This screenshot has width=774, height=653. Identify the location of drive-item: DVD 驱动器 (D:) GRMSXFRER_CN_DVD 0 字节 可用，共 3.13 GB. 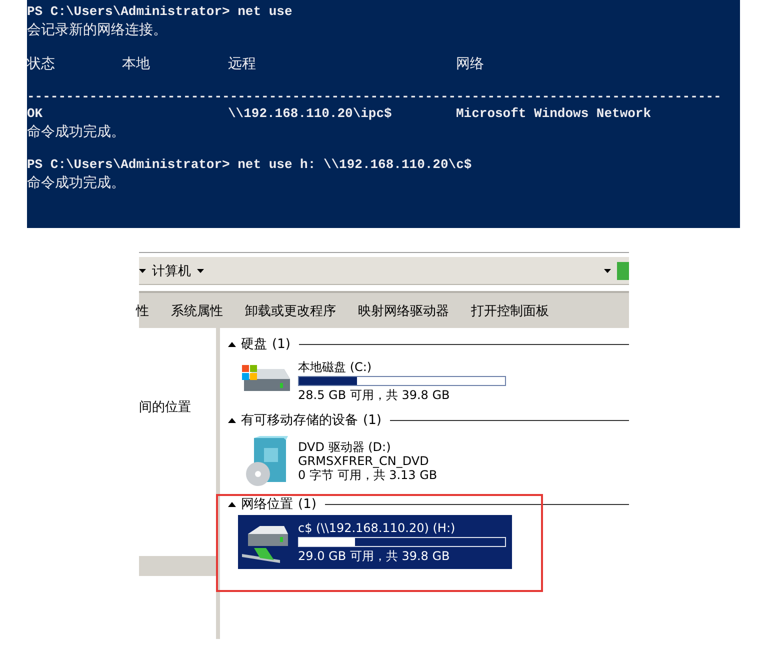
(375, 461).